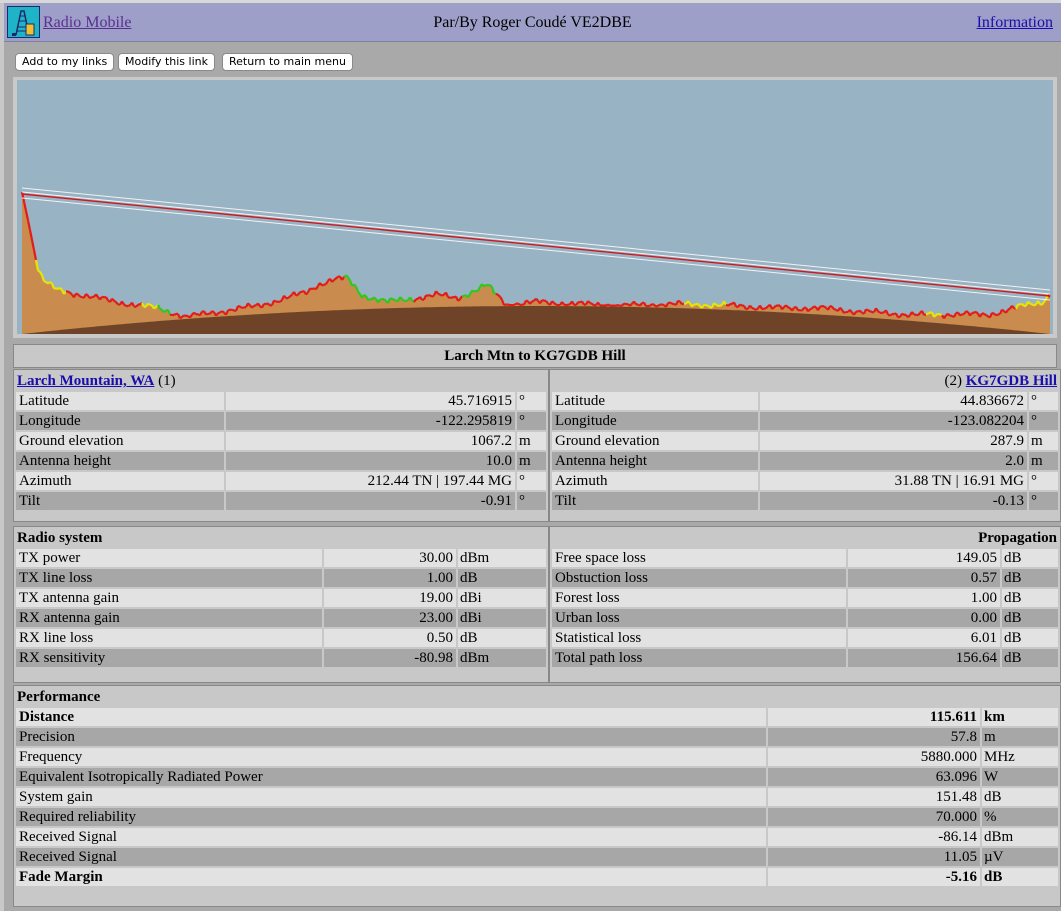 The image size is (1061, 911). What do you see at coordinates (535, 356) in the screenshot?
I see `link-title: Larch Mtn to KG7GDB Hill` at bounding box center [535, 356].